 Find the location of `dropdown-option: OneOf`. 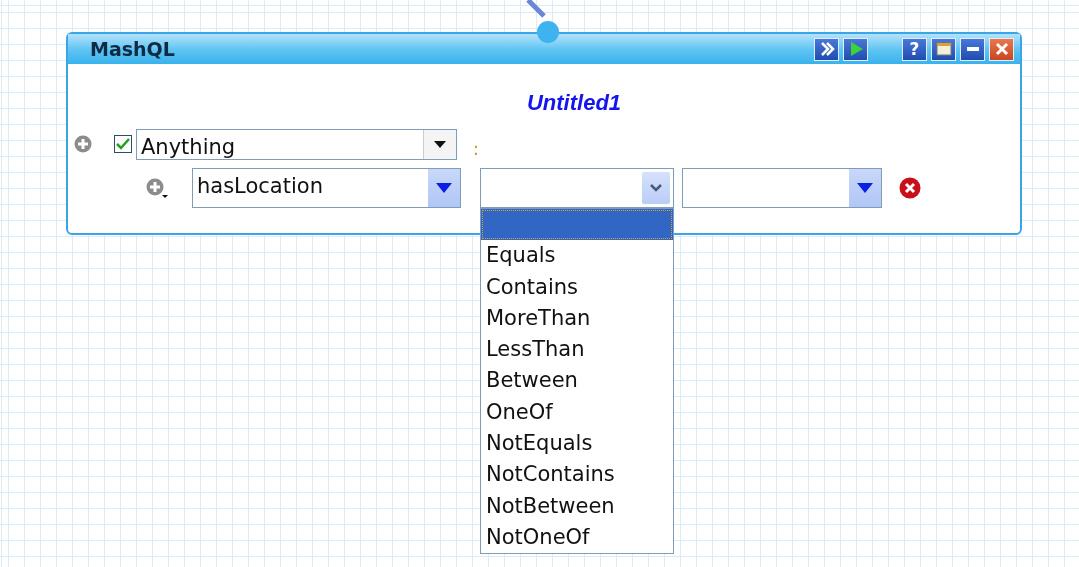

dropdown-option: OneOf is located at coordinates (577, 412).